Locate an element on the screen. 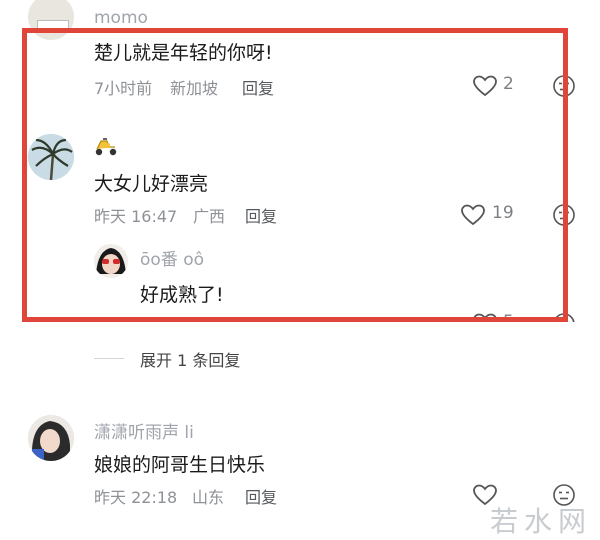 This screenshot has height=540, width=600. reply-avatar is located at coordinates (111, 261).